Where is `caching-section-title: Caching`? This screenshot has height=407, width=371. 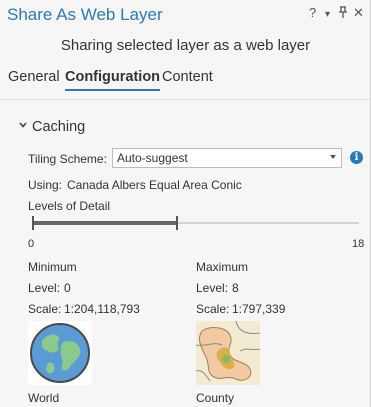 caching-section-title: Caching is located at coordinates (59, 127).